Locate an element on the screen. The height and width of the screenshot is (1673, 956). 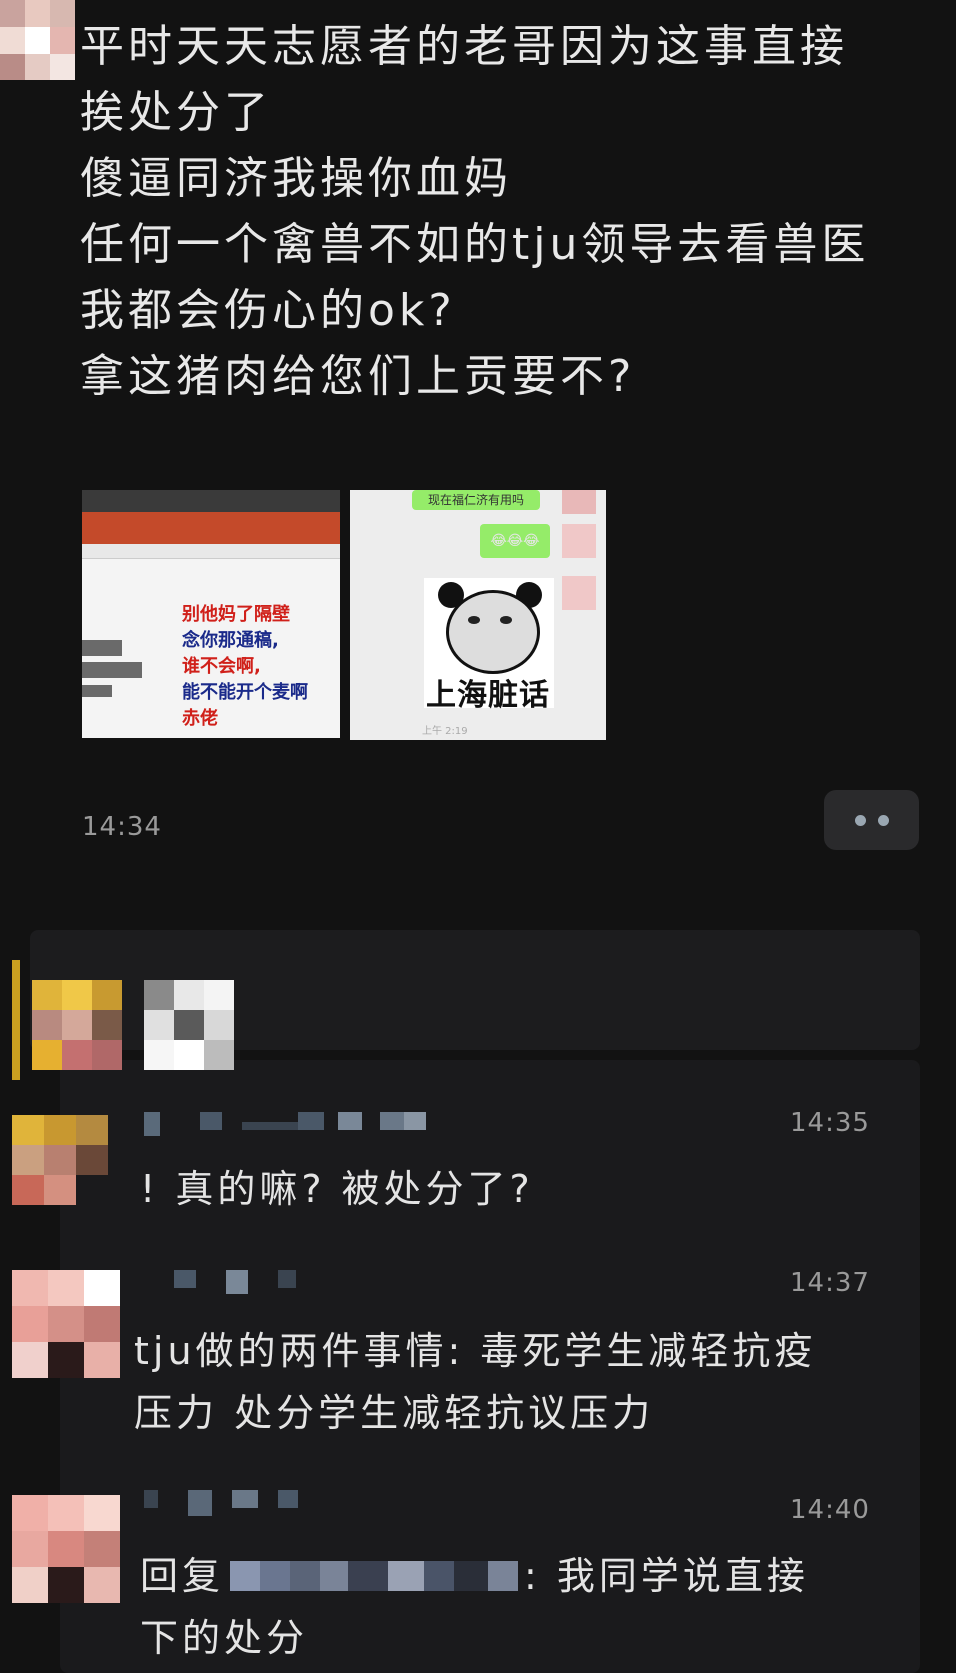
slide-text-block: 别他妈了隔壁 念你那通稿, 谁不会啊, 能不能开个麦啊 赤佬 is located at coordinates (245, 667).